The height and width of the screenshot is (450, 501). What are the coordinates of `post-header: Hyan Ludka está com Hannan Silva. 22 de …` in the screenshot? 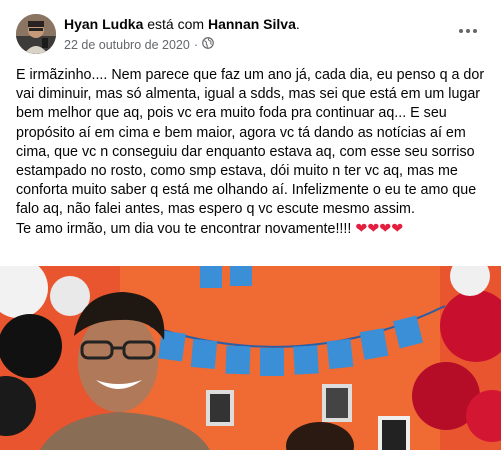 It's located at (250, 34).